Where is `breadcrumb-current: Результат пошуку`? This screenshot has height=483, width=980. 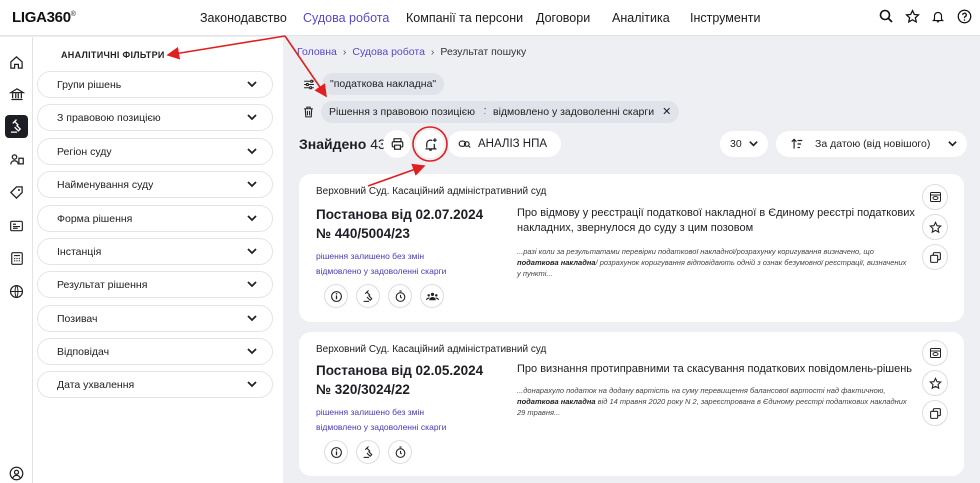
breadcrumb-current: Результат пошуку is located at coordinates (483, 52).